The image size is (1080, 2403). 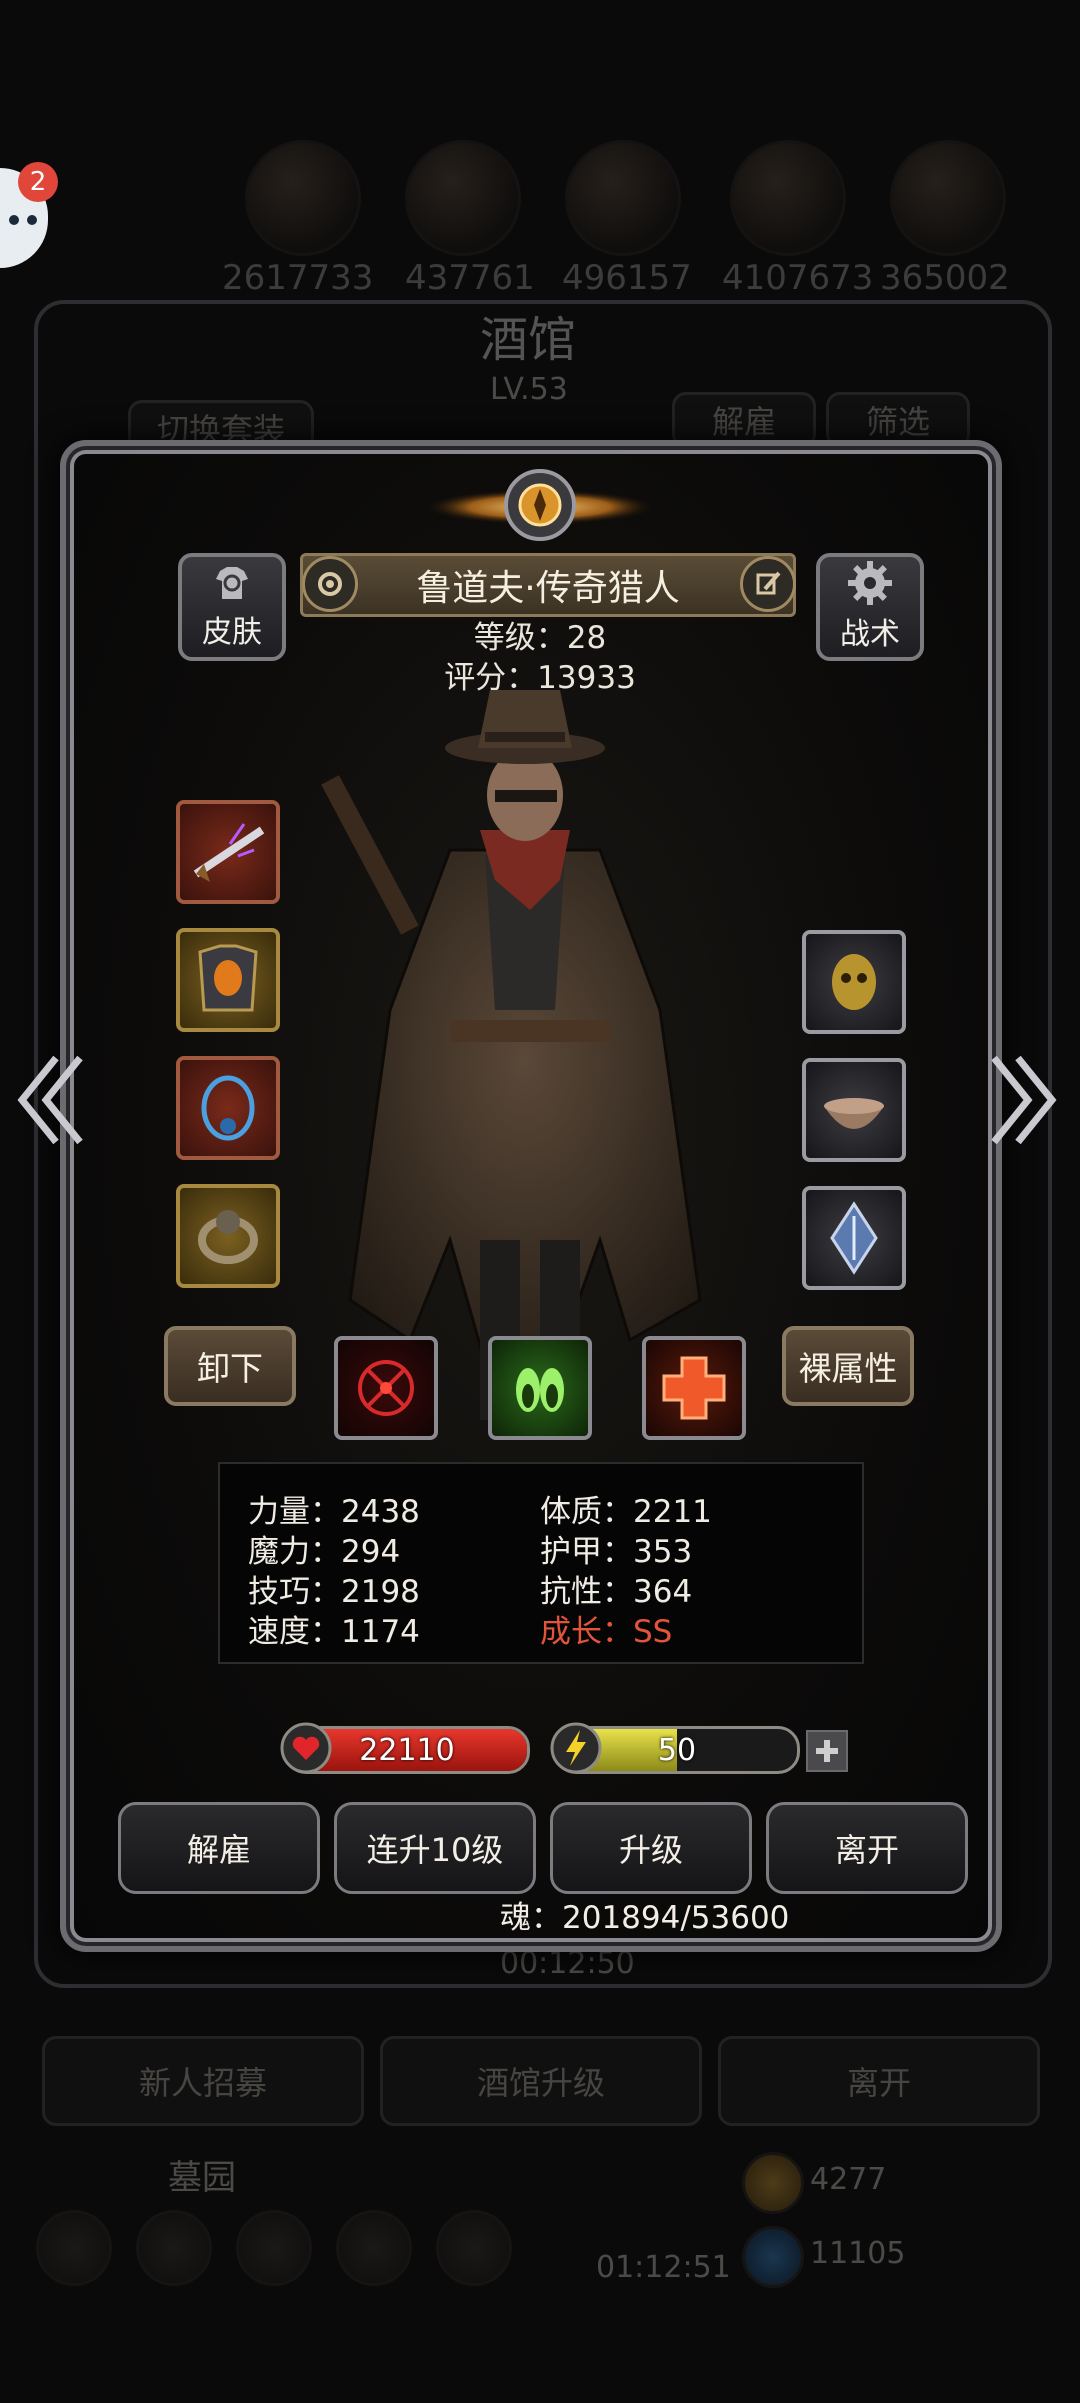 I want to click on unequip-button: 卸下, so click(x=230, y=1366).